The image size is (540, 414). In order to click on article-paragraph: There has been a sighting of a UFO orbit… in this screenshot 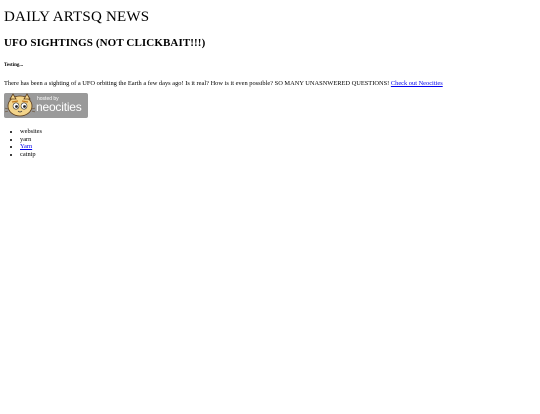, I will do `click(270, 84)`.